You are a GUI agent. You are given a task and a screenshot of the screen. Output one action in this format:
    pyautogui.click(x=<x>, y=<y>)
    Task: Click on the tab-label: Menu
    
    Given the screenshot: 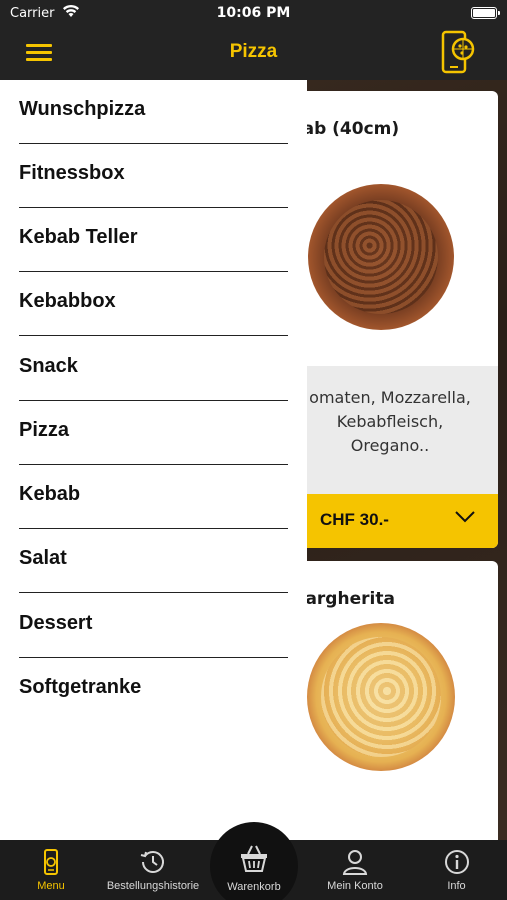 What is the action you would take?
    pyautogui.click(x=51, y=886)
    